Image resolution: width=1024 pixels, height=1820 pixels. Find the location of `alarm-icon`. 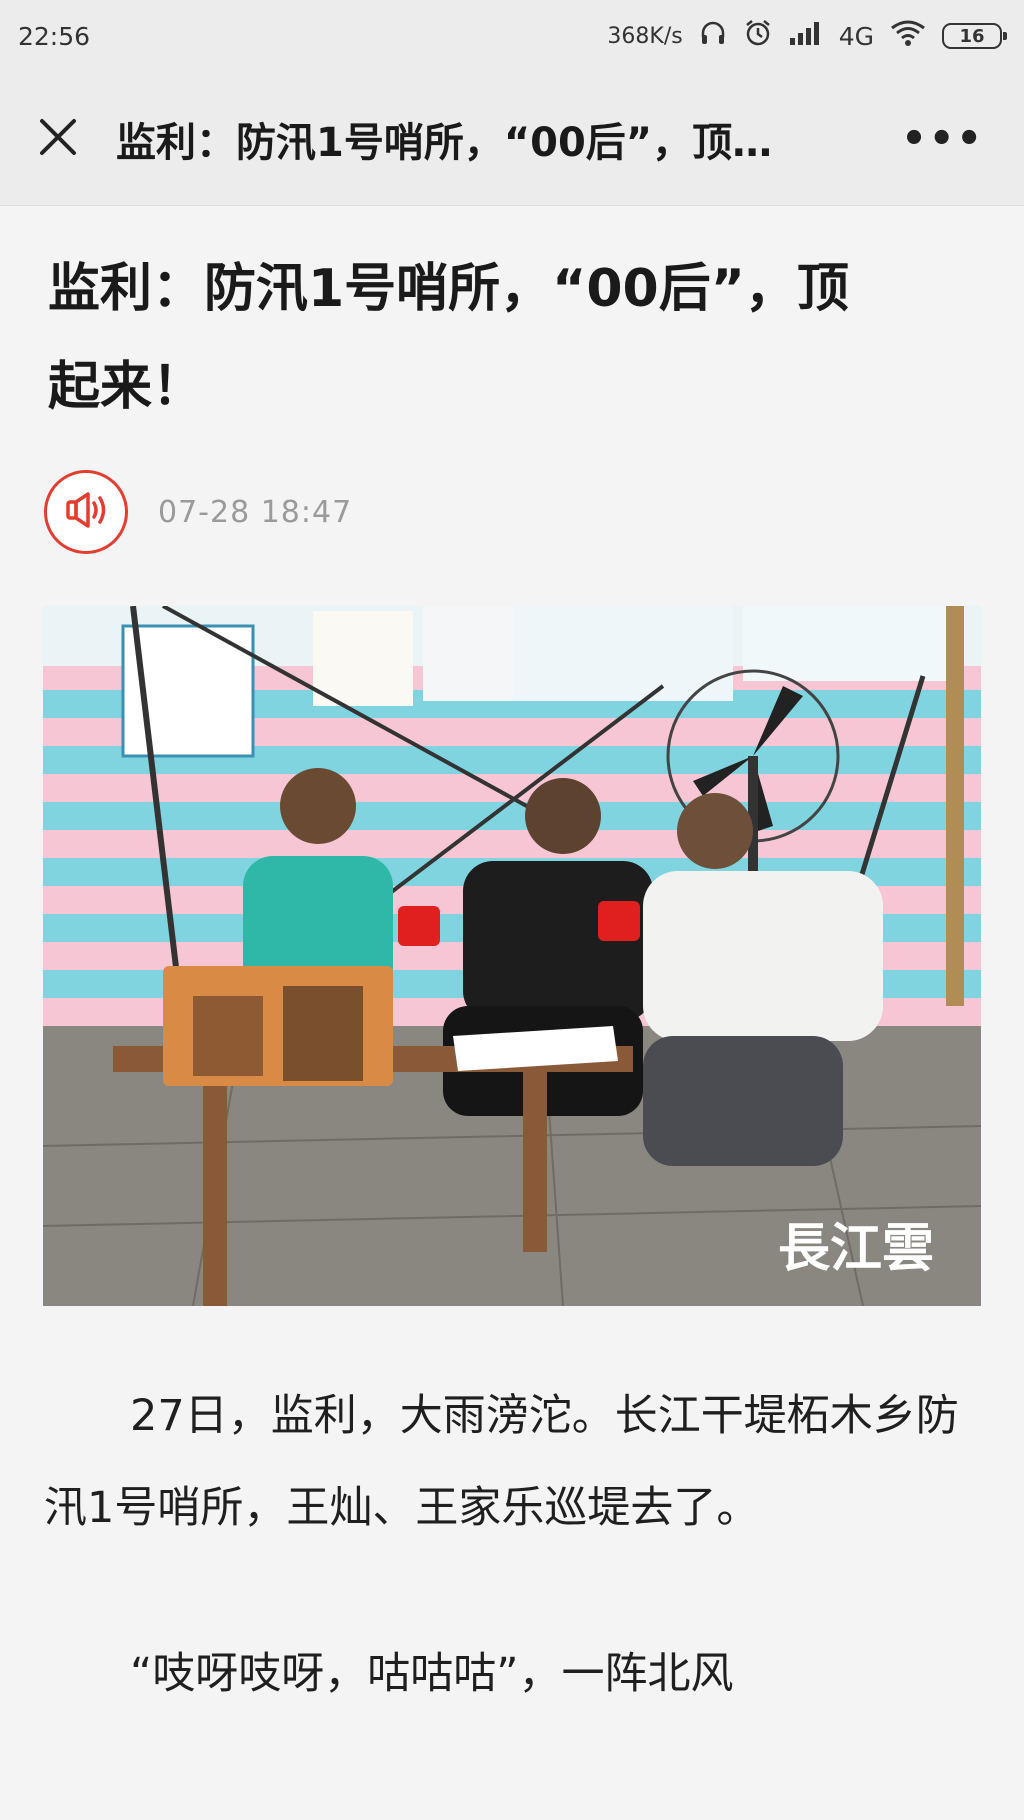

alarm-icon is located at coordinates (758, 36).